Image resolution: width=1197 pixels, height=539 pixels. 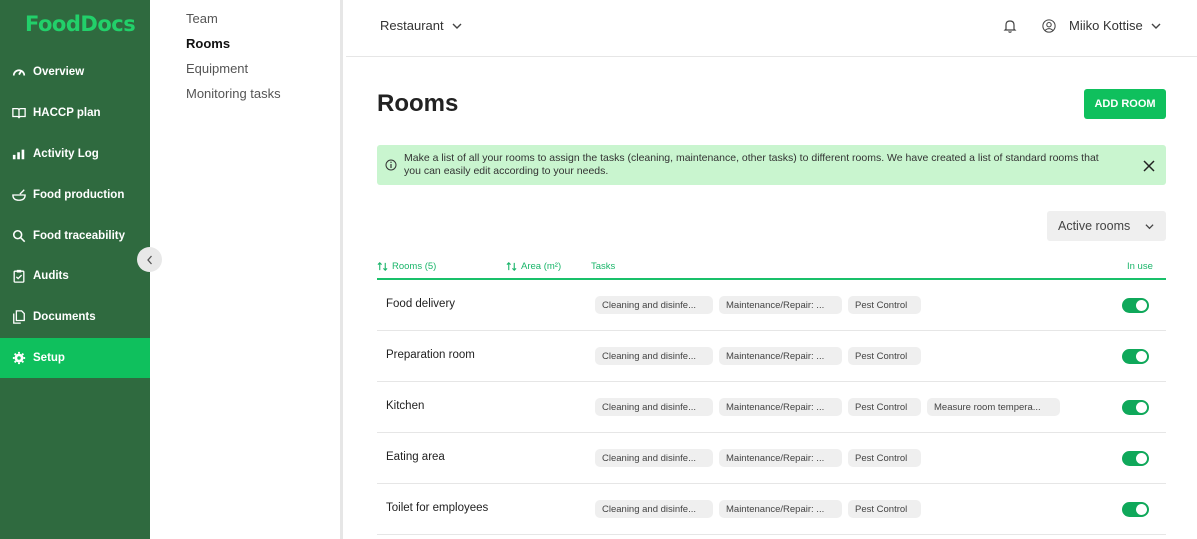 I want to click on clipboard-icon, so click(x=19, y=276).